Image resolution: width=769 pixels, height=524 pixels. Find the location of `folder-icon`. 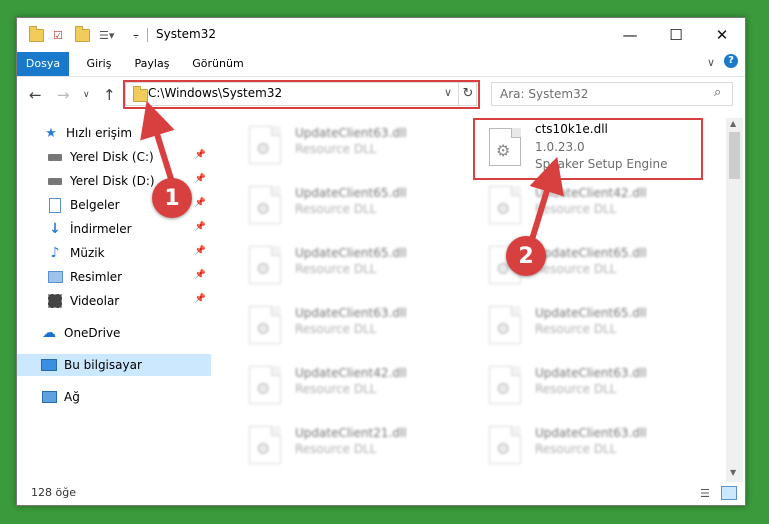

folder-icon is located at coordinates (36, 34).